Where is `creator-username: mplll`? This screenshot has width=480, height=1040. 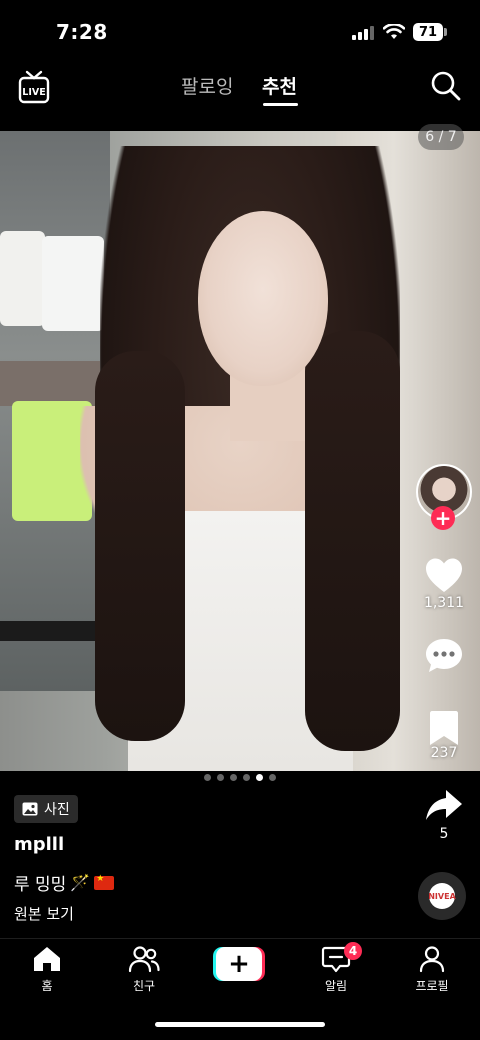
creator-username: mplll is located at coordinates (39, 844).